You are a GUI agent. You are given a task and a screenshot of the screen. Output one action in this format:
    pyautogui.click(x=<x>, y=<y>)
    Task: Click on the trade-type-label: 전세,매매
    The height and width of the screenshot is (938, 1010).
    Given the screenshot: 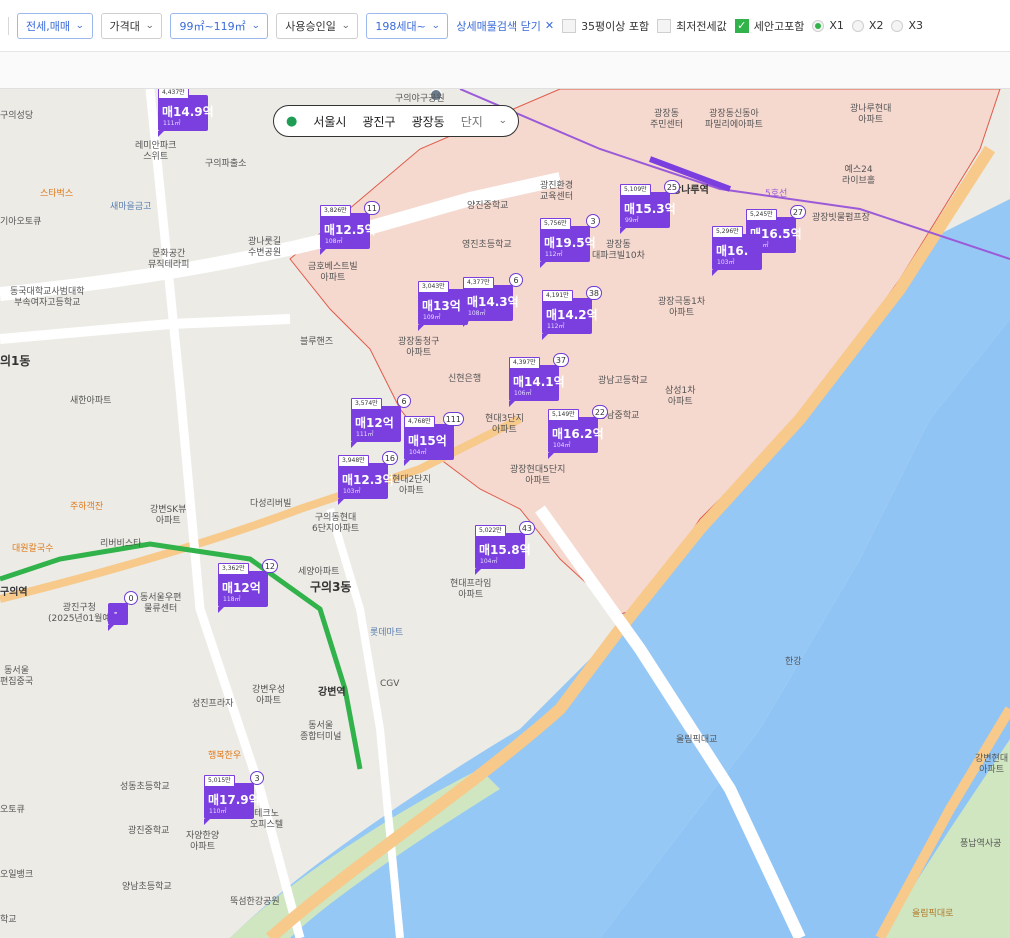 What is the action you would take?
    pyautogui.click(x=48, y=26)
    